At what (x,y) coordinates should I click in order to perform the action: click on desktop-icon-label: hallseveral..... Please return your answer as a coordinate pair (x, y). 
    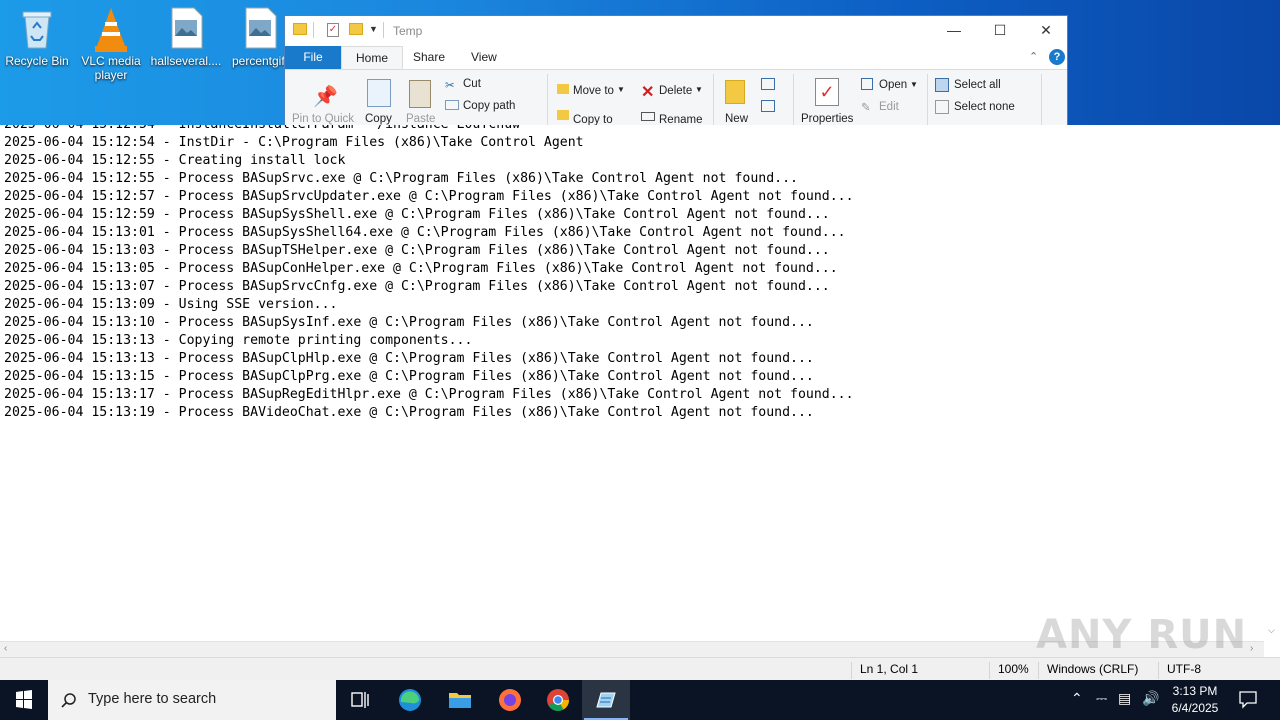
    Looking at the image, I should click on (186, 61).